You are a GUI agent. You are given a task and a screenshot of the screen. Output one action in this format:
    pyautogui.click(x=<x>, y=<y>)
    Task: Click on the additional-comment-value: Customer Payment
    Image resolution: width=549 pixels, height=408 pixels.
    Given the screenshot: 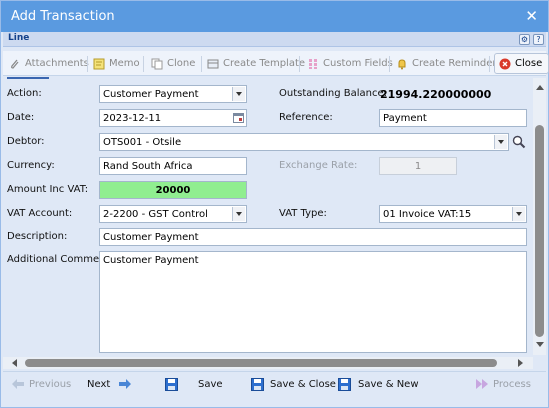 What is the action you would take?
    pyautogui.click(x=151, y=260)
    